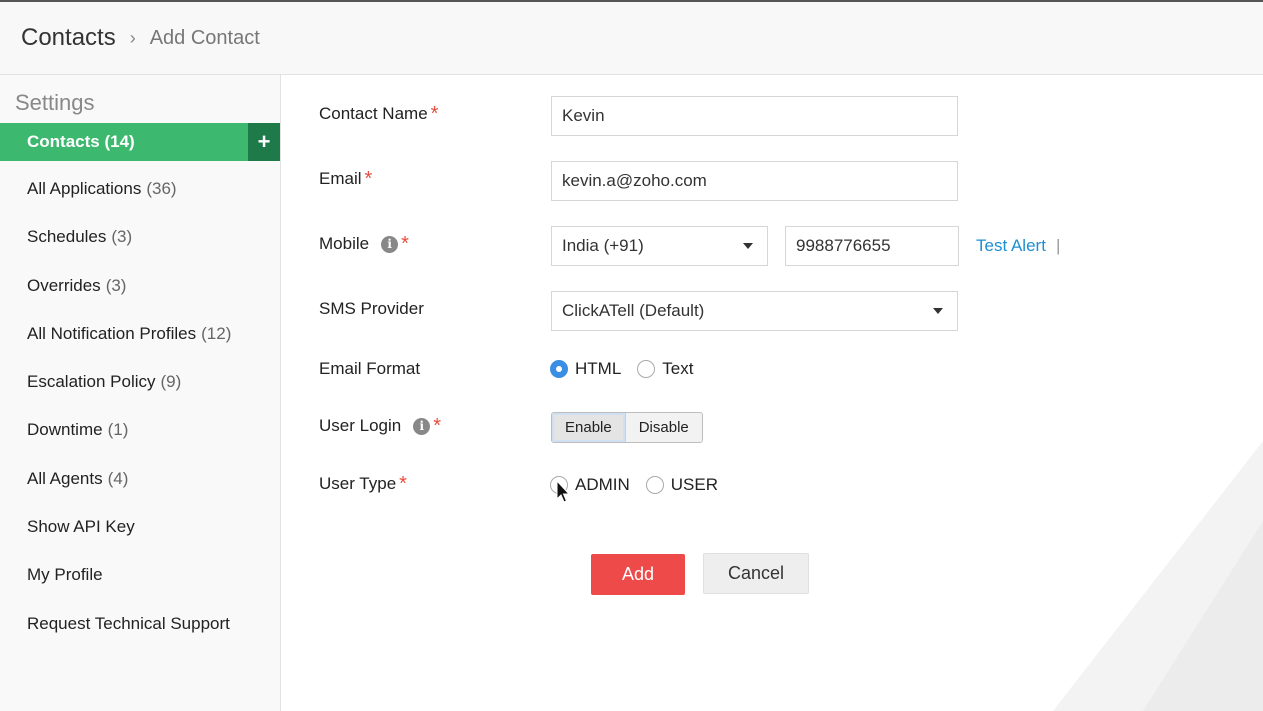 The width and height of the screenshot is (1263, 711). What do you see at coordinates (588, 427) in the screenshot?
I see `enable-button: Enable` at bounding box center [588, 427].